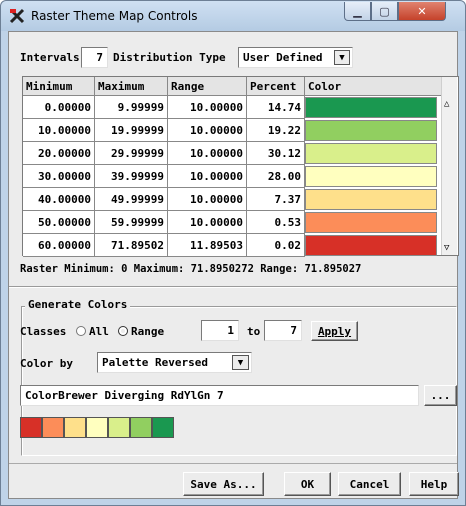  What do you see at coordinates (114, 16) in the screenshot?
I see `window-title: Raster Theme Map Controls` at bounding box center [114, 16].